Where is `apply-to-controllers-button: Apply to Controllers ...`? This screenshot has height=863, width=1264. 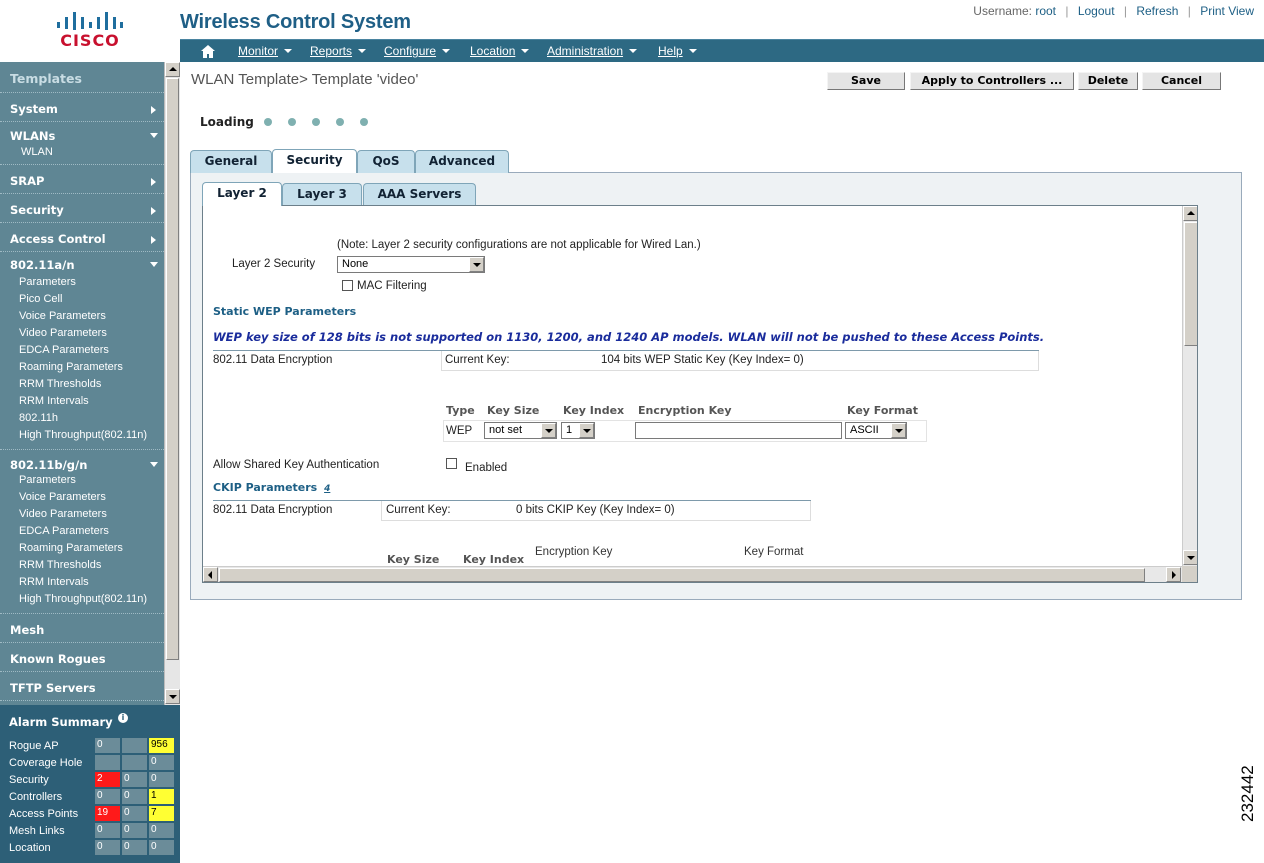 apply-to-controllers-button: Apply to Controllers ... is located at coordinates (992, 81).